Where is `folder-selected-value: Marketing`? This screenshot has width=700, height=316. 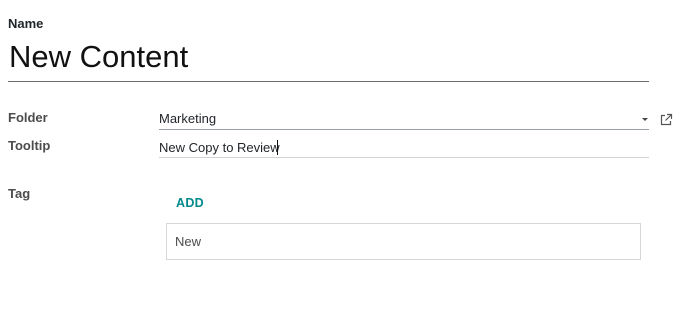 folder-selected-value: Marketing is located at coordinates (188, 118).